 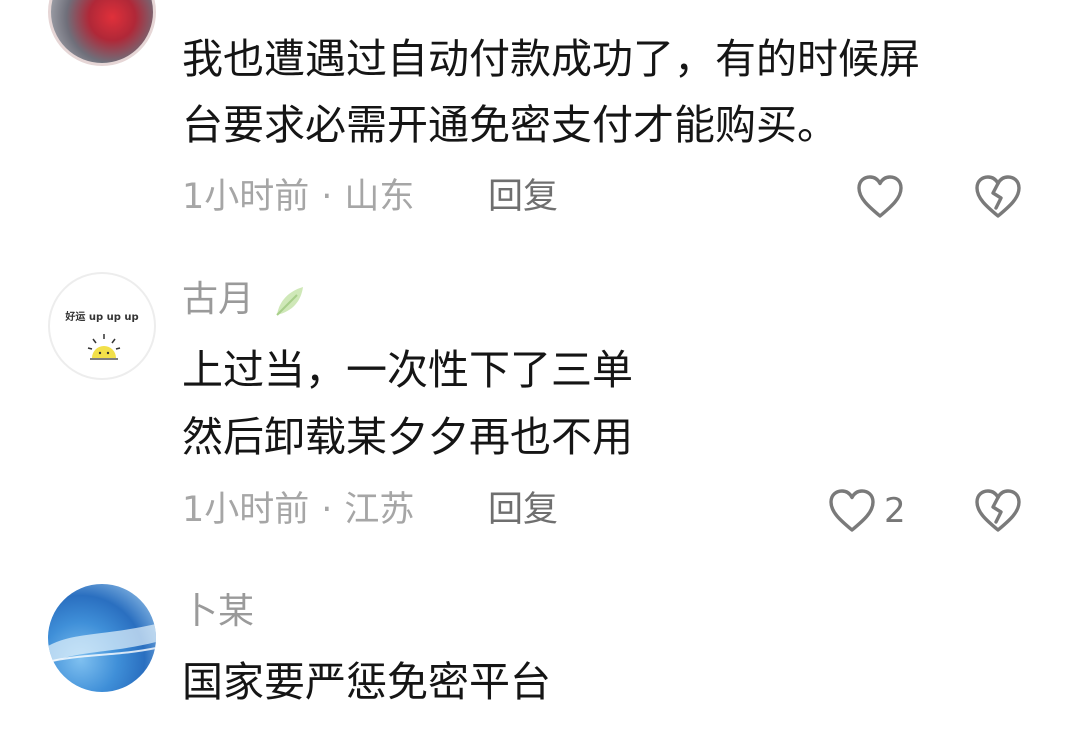 I want to click on leaf-badge-icon, so click(x=289, y=301).